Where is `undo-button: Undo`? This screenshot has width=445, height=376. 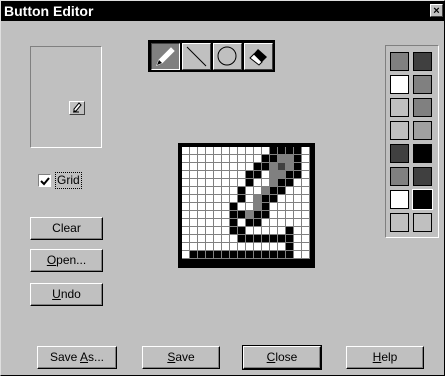
undo-button: Undo is located at coordinates (66, 294).